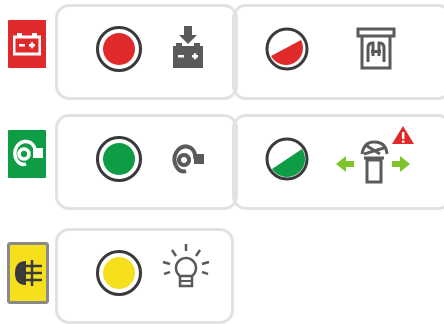 This screenshot has height=324, width=444. I want to click on horn-status-card, so click(146, 162).